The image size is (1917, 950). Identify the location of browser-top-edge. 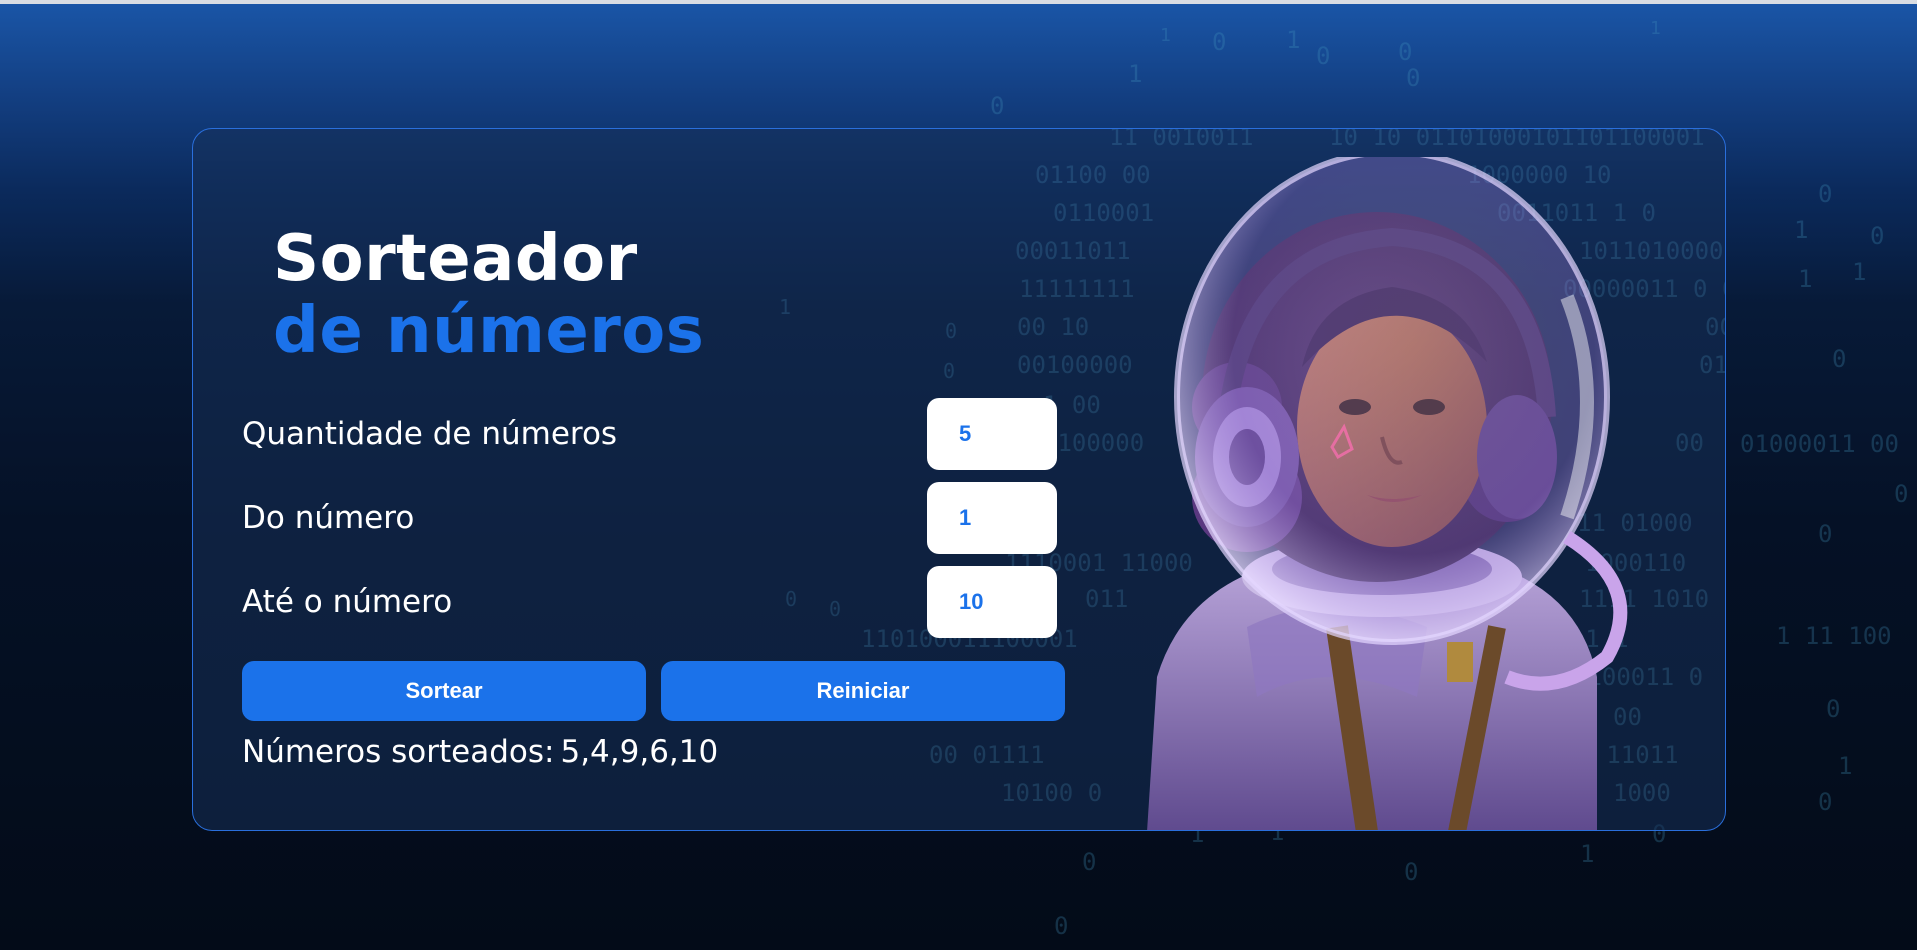
(958, 2).